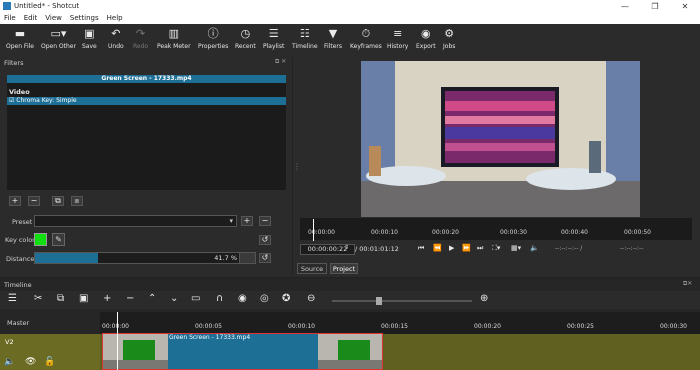  Describe the element at coordinates (66, 258) in the screenshot. I see `distance-slider-fill` at that location.